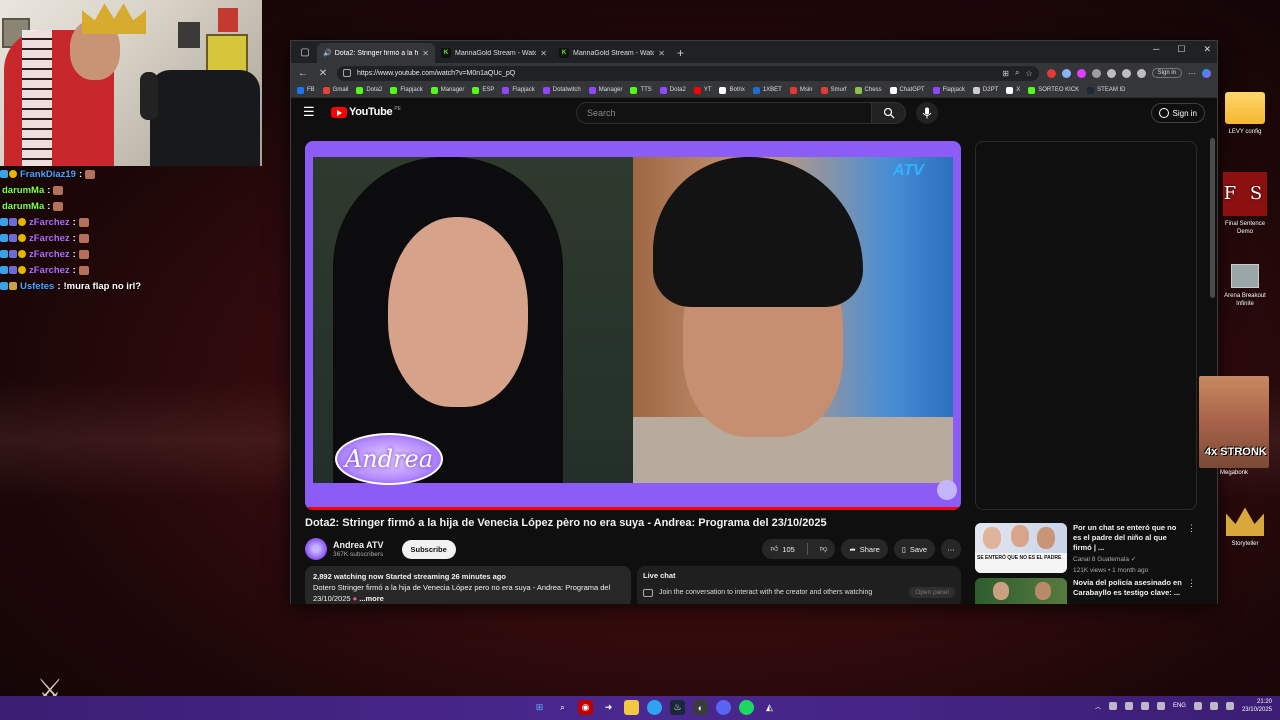 This screenshot has width=1280, height=720. Describe the element at coordinates (724, 113) in the screenshot. I see `search-input: Search` at that location.